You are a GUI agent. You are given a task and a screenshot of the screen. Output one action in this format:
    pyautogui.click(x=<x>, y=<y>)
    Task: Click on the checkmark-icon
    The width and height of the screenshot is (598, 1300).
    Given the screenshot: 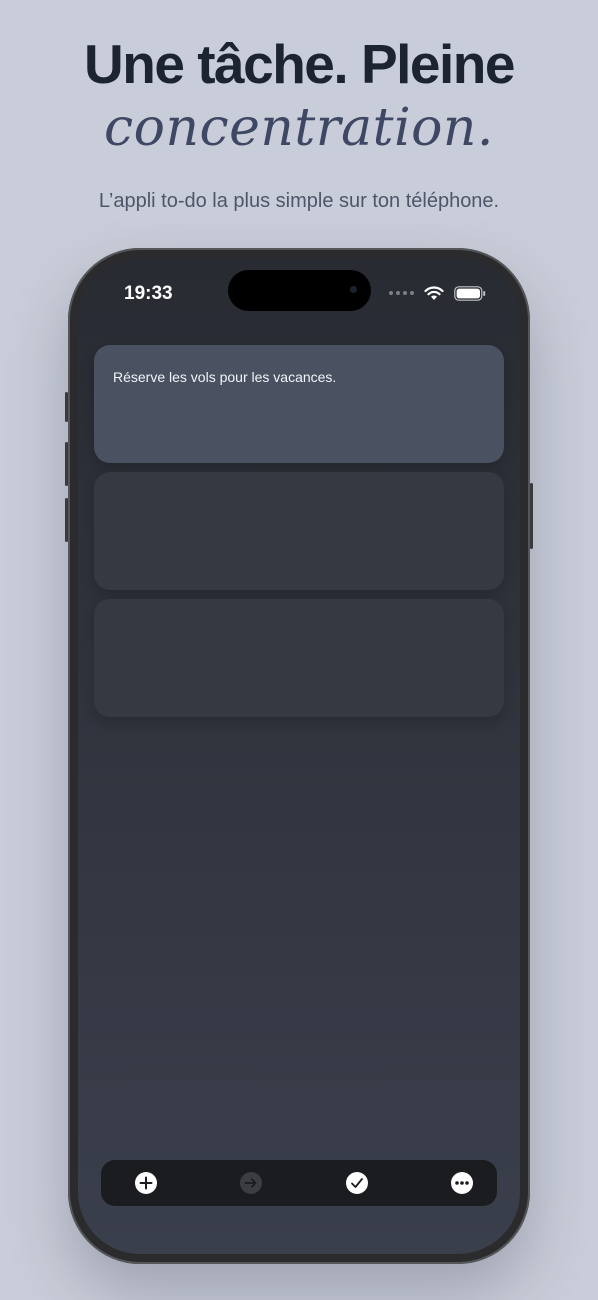 What is the action you would take?
    pyautogui.click(x=356, y=1183)
    